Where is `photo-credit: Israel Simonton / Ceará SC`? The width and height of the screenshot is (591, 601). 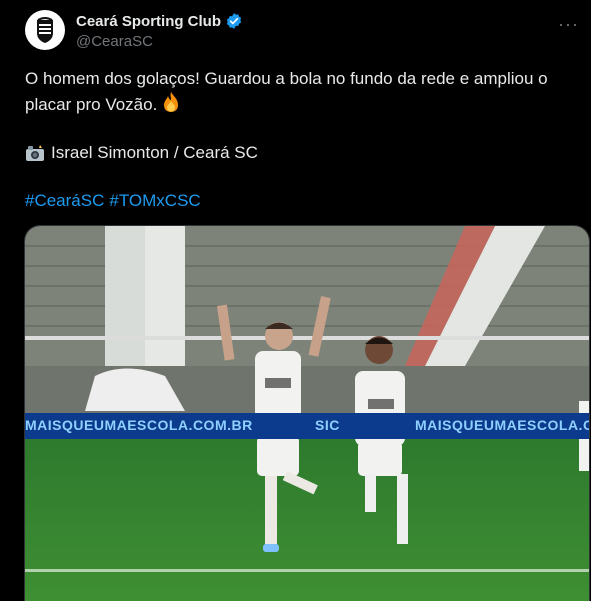
photo-credit: Israel Simonton / Ceará SC is located at coordinates (141, 152).